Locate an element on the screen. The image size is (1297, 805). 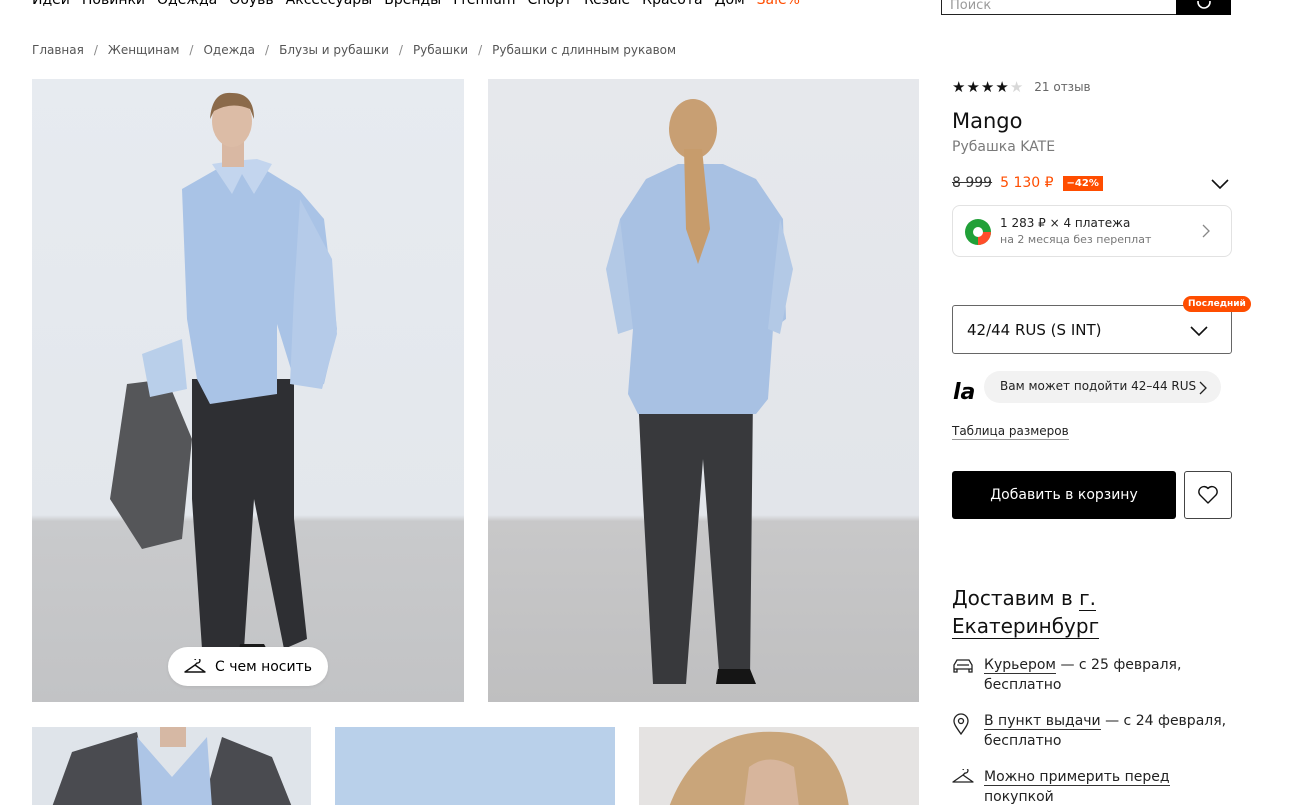
what-to-wear-button: С чем носить is located at coordinates (248, 666).